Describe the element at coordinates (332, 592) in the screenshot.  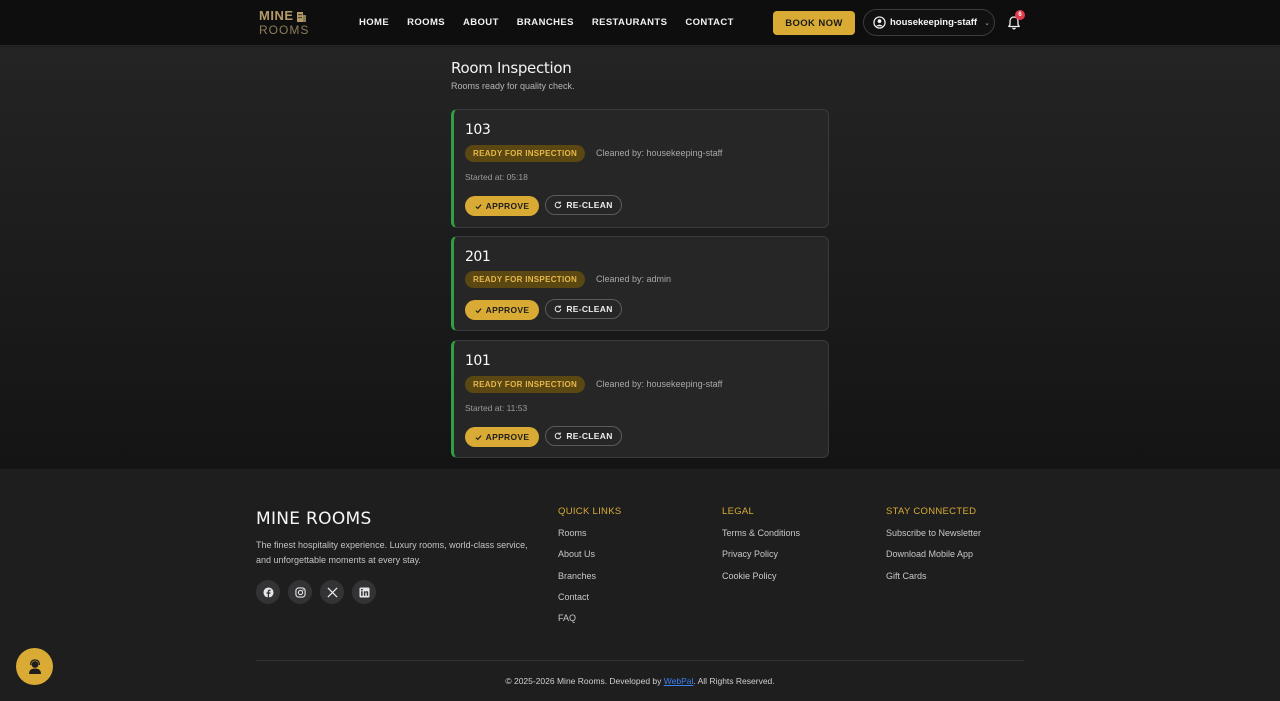
I see `x-icon` at that location.